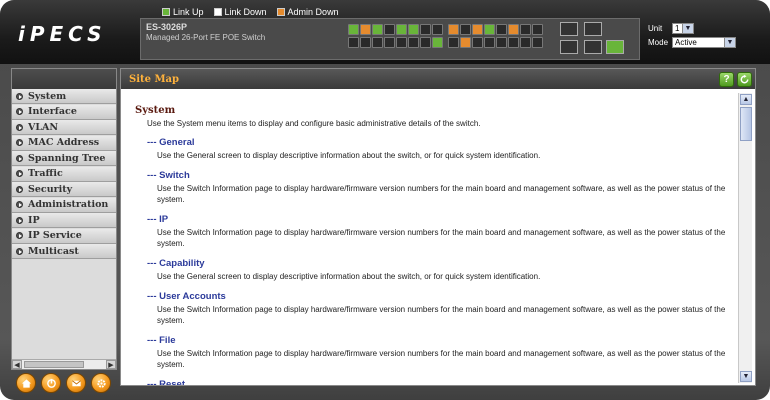  Describe the element at coordinates (64, 127) in the screenshot. I see `sidebar-item-vlan: VLAN` at that location.